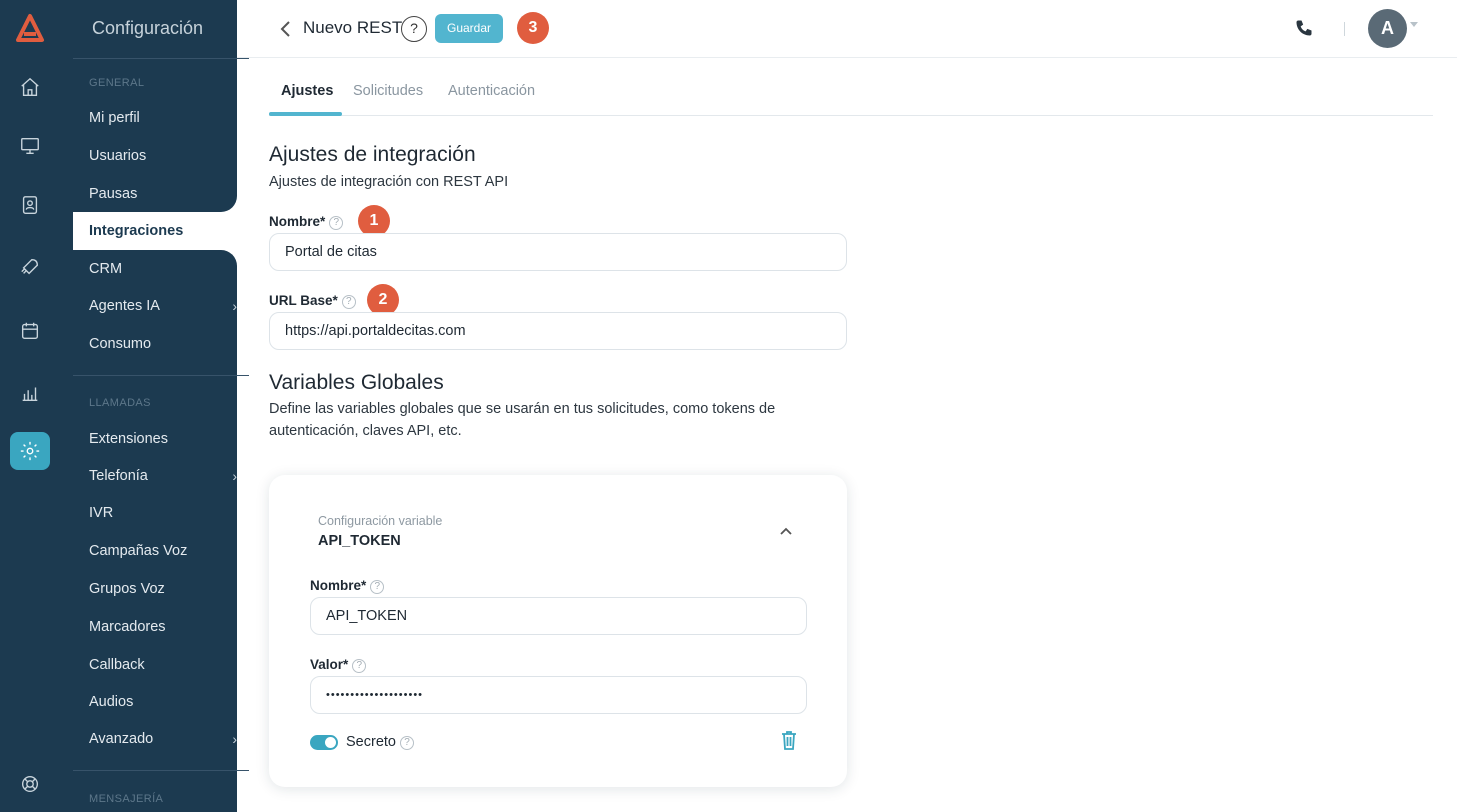 The width and height of the screenshot is (1457, 812). I want to click on variable-value-label: Valor*?, so click(338, 665).